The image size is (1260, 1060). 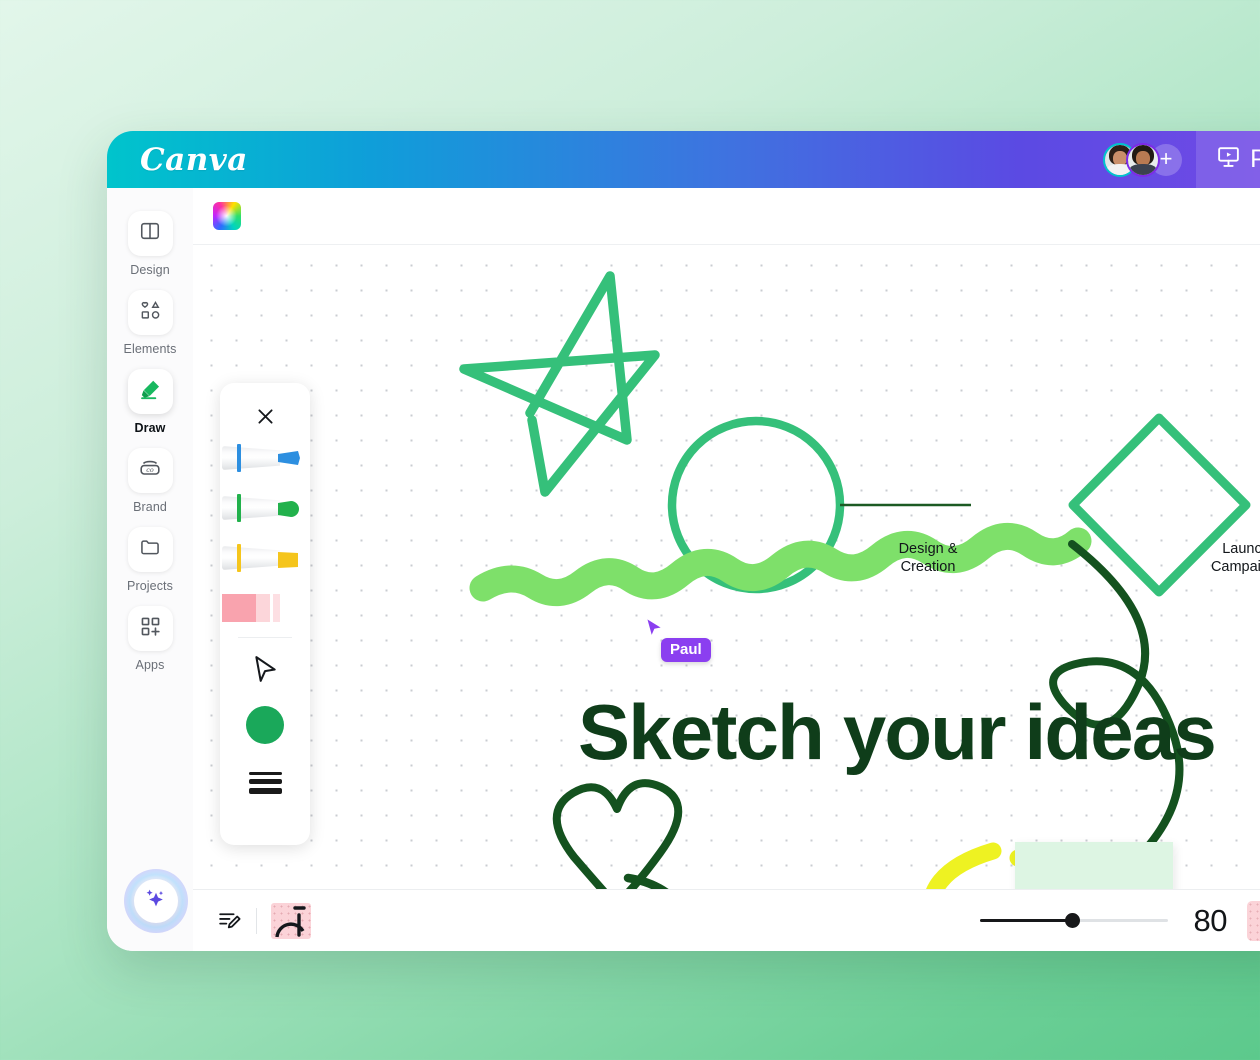 I want to click on collaborator-avatars: +, so click(x=1143, y=159).